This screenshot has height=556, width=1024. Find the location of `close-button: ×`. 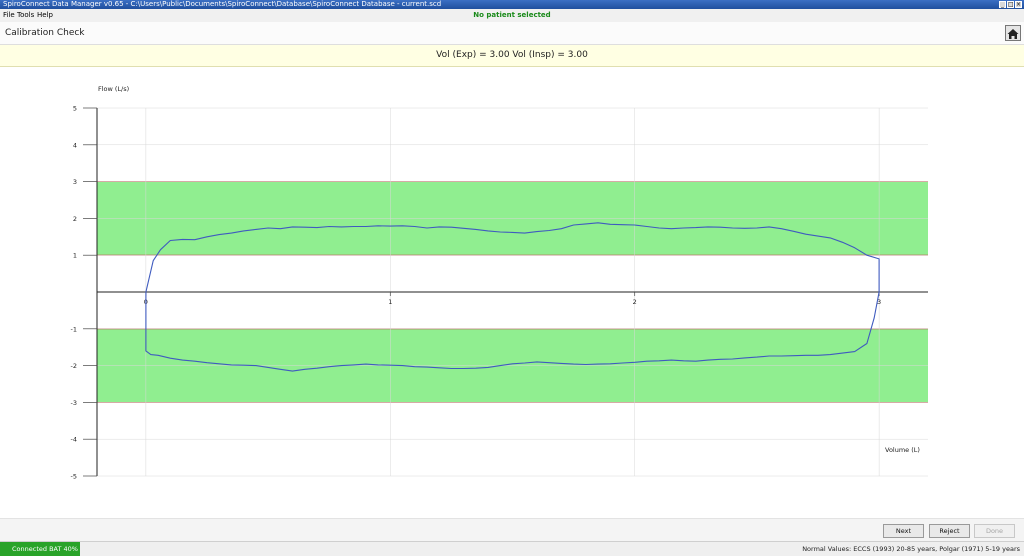

close-button: × is located at coordinates (1018, 4).